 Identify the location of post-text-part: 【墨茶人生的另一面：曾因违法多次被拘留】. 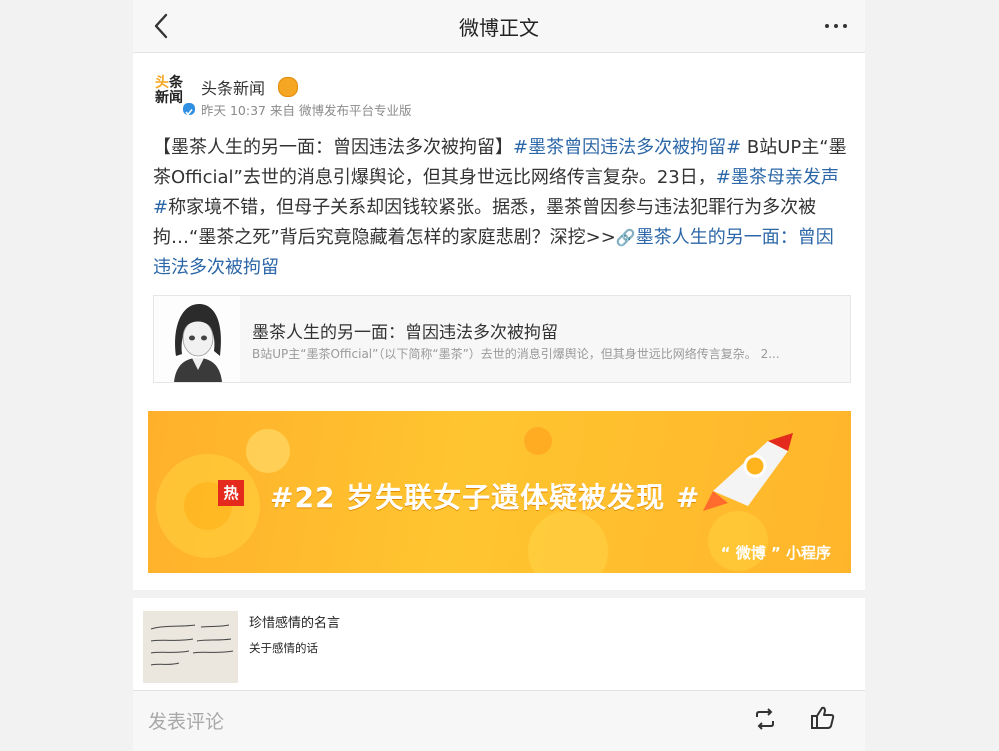
(333, 147).